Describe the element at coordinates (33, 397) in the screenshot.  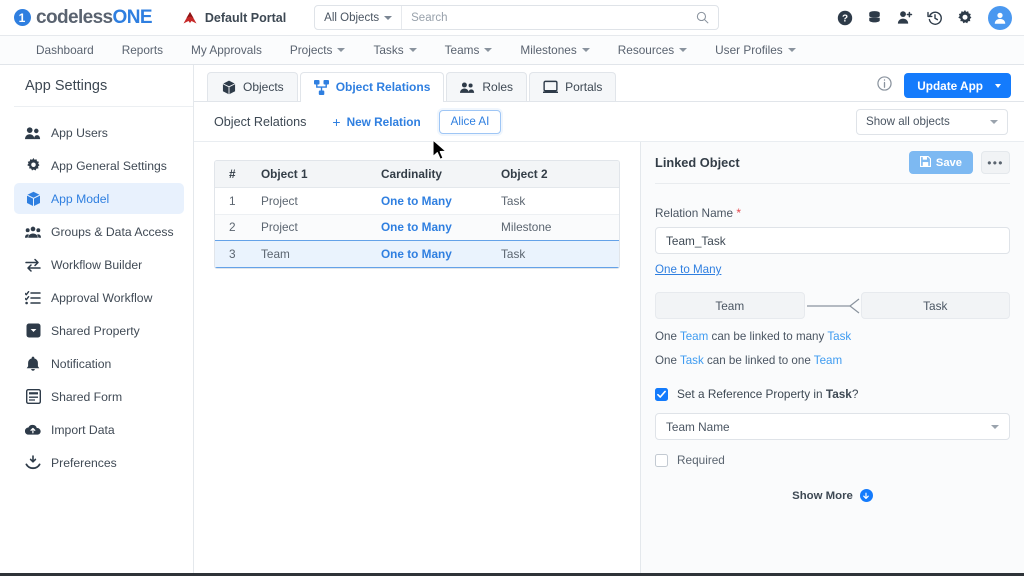
I see `form-icon` at that location.